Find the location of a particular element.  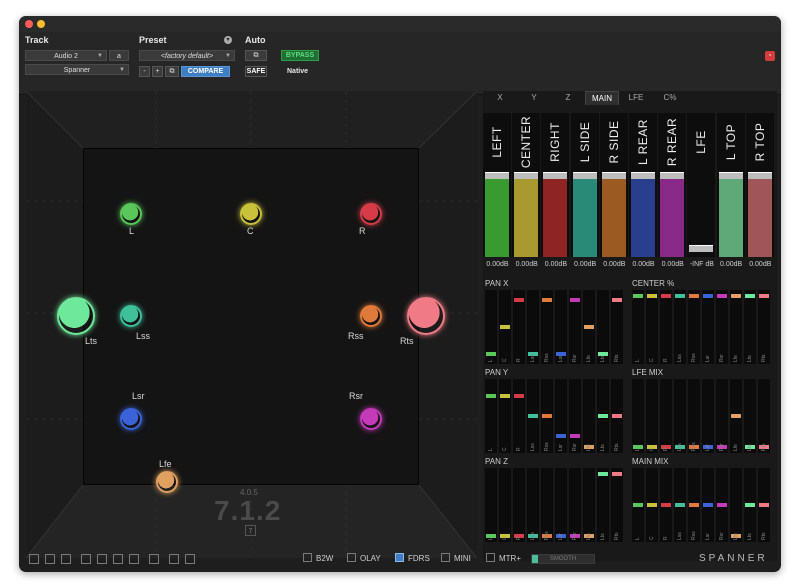

channel-fader-r-top: R TOP is located at coordinates (759, 185).